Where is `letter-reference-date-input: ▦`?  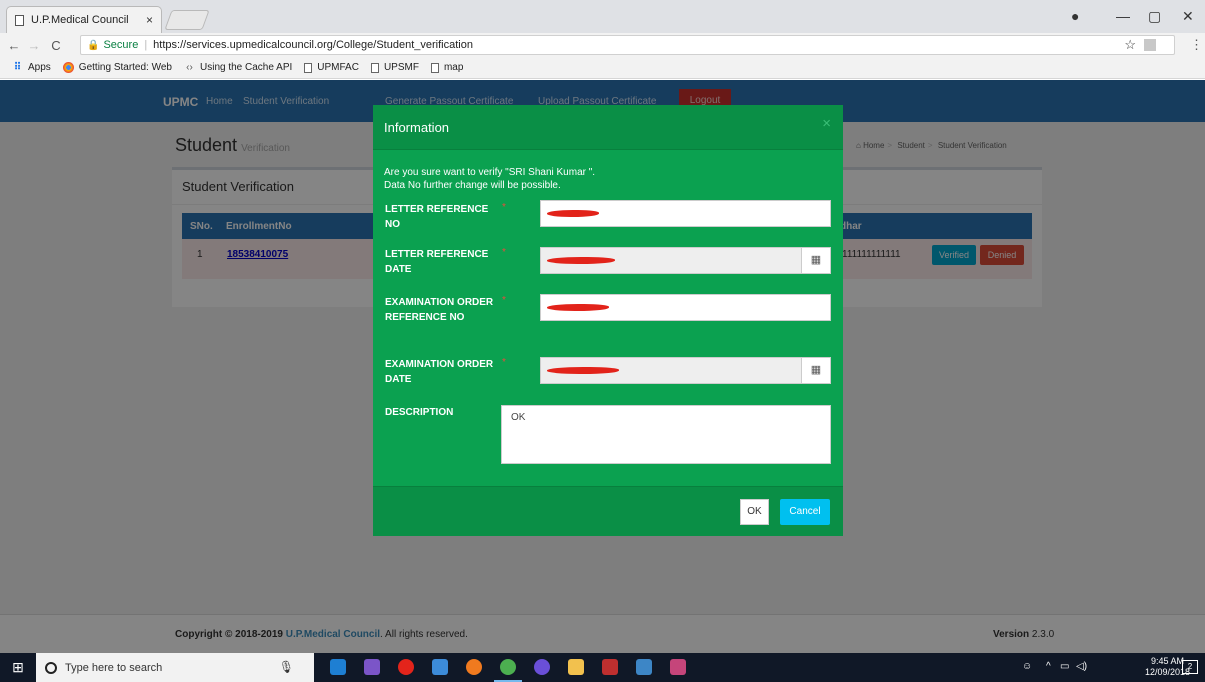
letter-reference-date-input: ▦ is located at coordinates (685, 260).